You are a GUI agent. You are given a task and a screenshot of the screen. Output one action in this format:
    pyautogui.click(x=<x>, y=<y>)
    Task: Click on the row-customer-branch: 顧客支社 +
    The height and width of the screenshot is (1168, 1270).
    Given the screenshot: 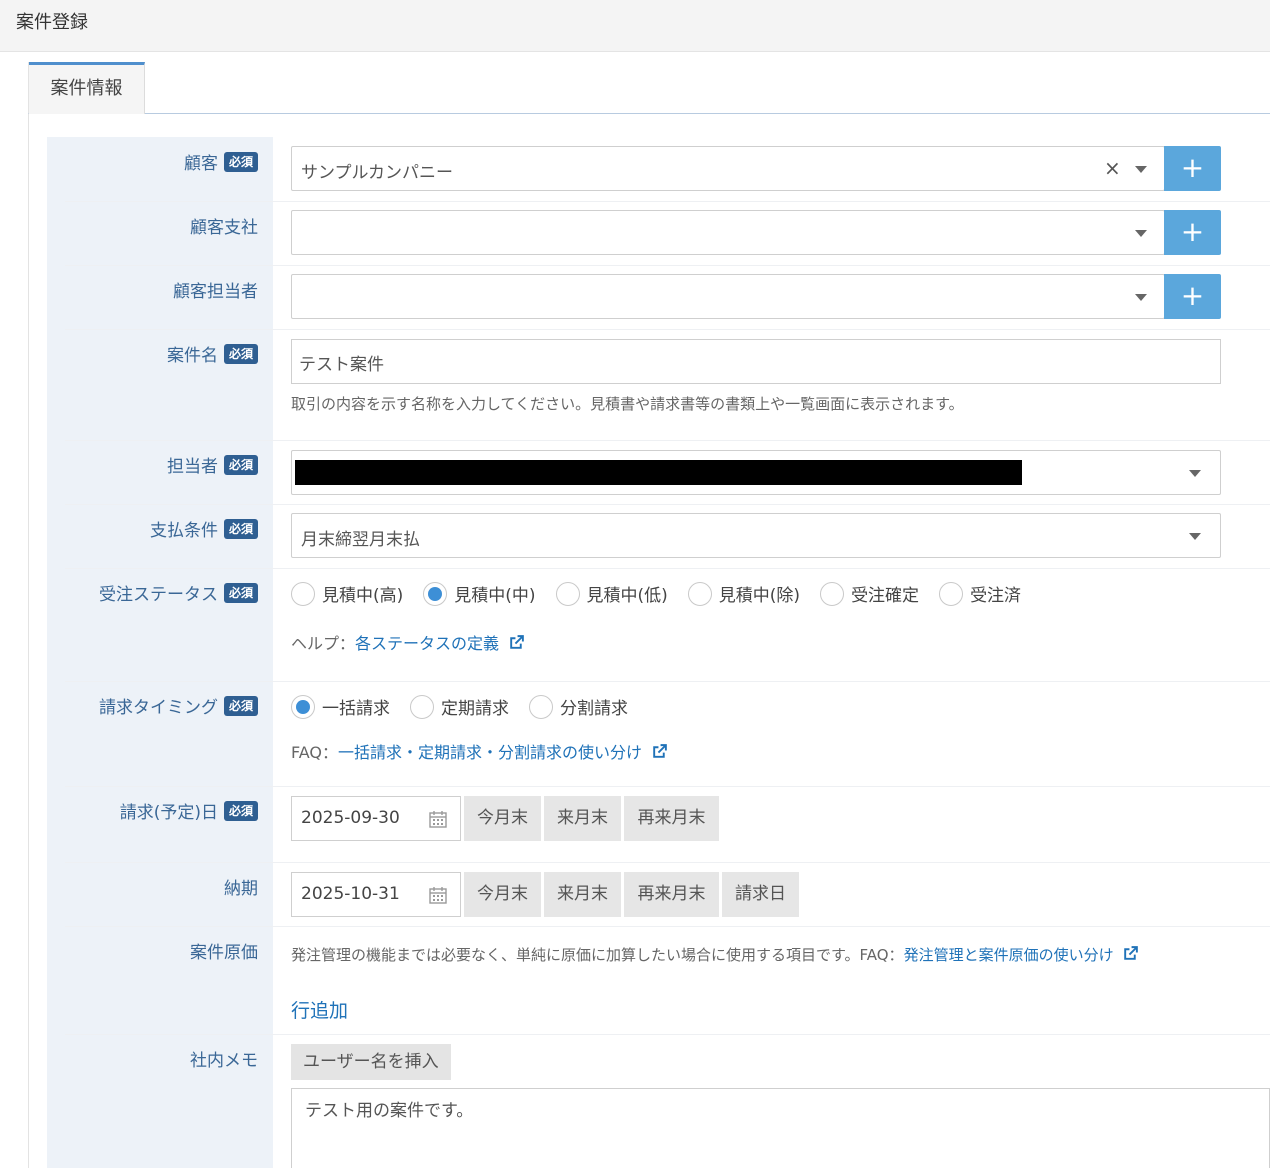 What is the action you would take?
    pyautogui.click(x=658, y=233)
    